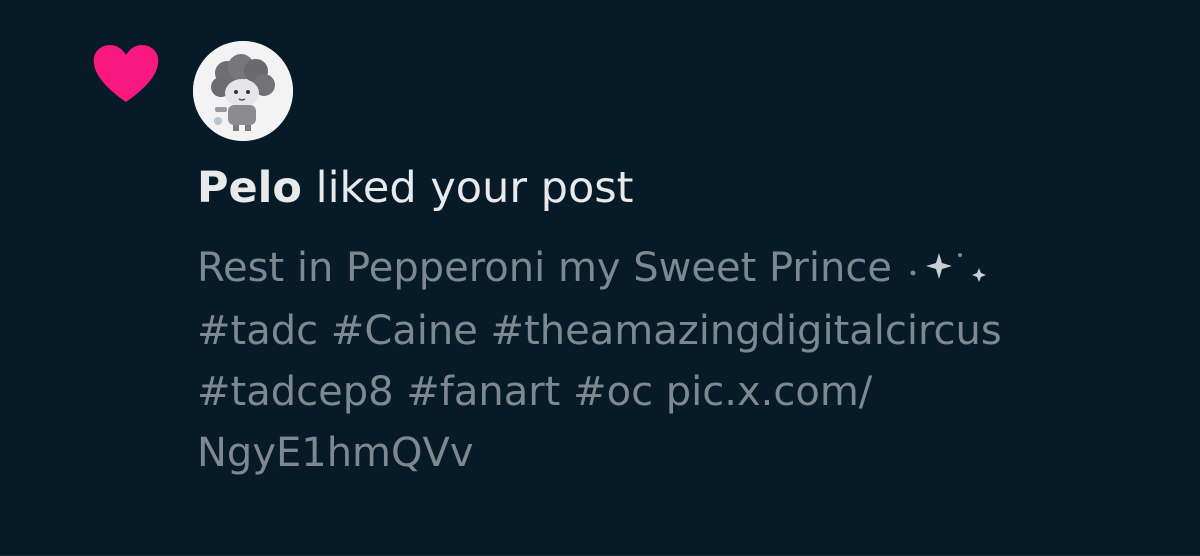 This screenshot has height=556, width=1200. Describe the element at coordinates (335, 452) in the screenshot. I see `post-link-line: NgyE1hmQVv` at that location.